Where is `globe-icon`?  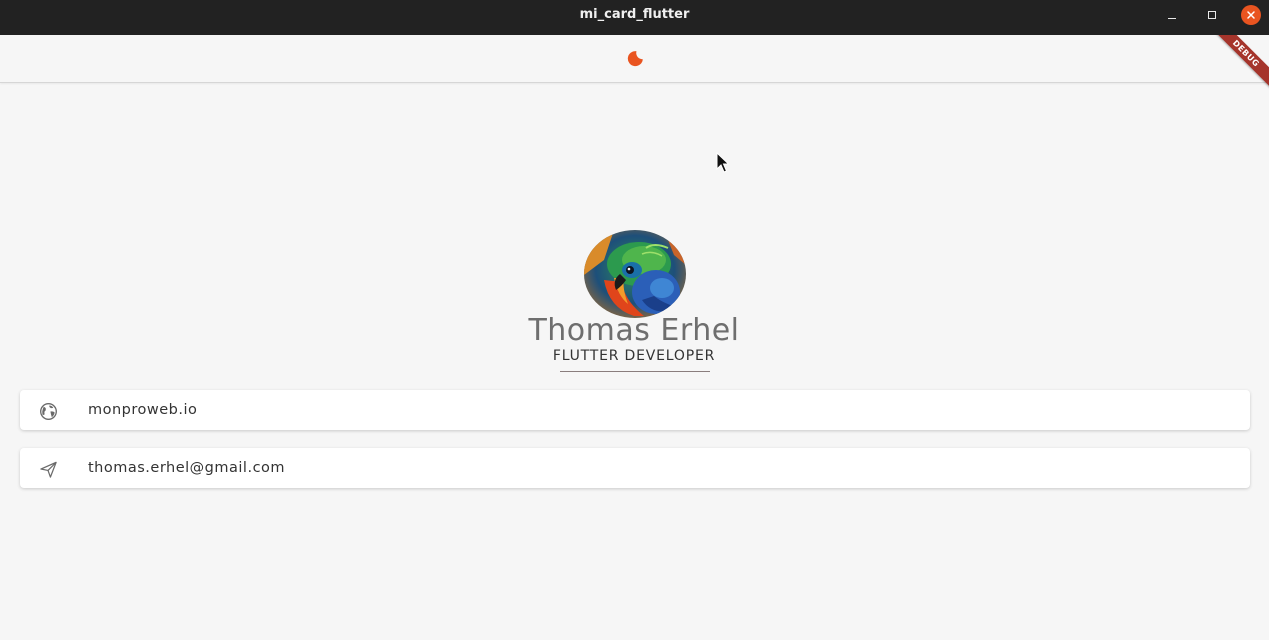
globe-icon is located at coordinates (48, 411).